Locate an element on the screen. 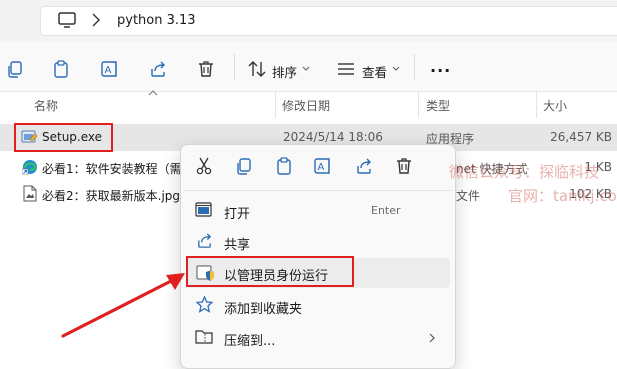  view-button: 查看 is located at coordinates (374, 71).